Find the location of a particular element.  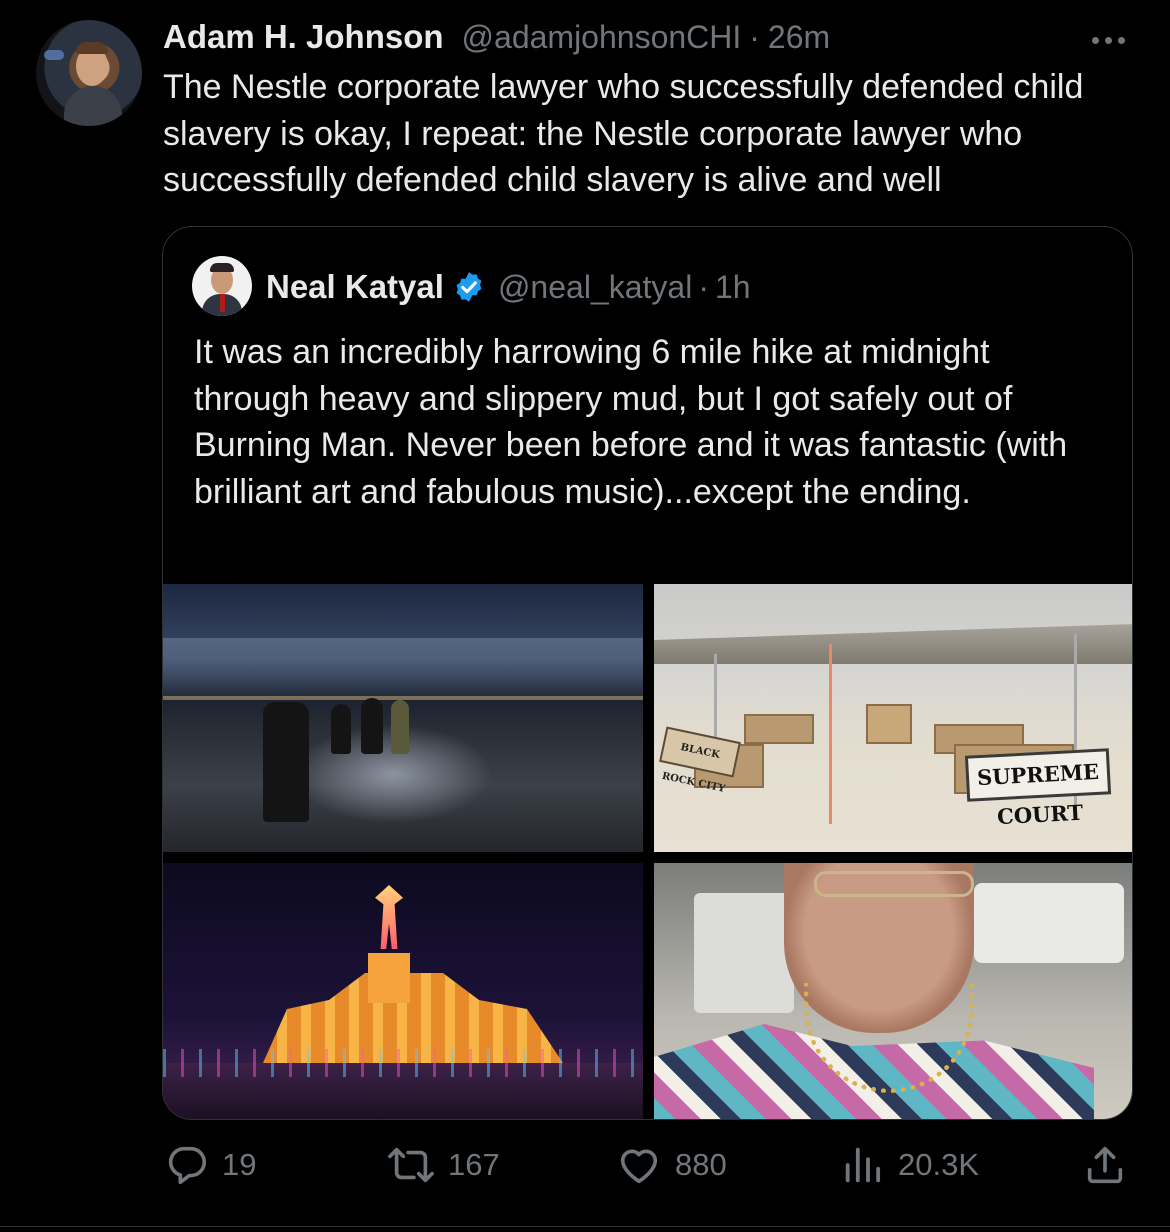

quote-header: Neal Katyal @neal_katyal · 1h is located at coordinates (508, 287).